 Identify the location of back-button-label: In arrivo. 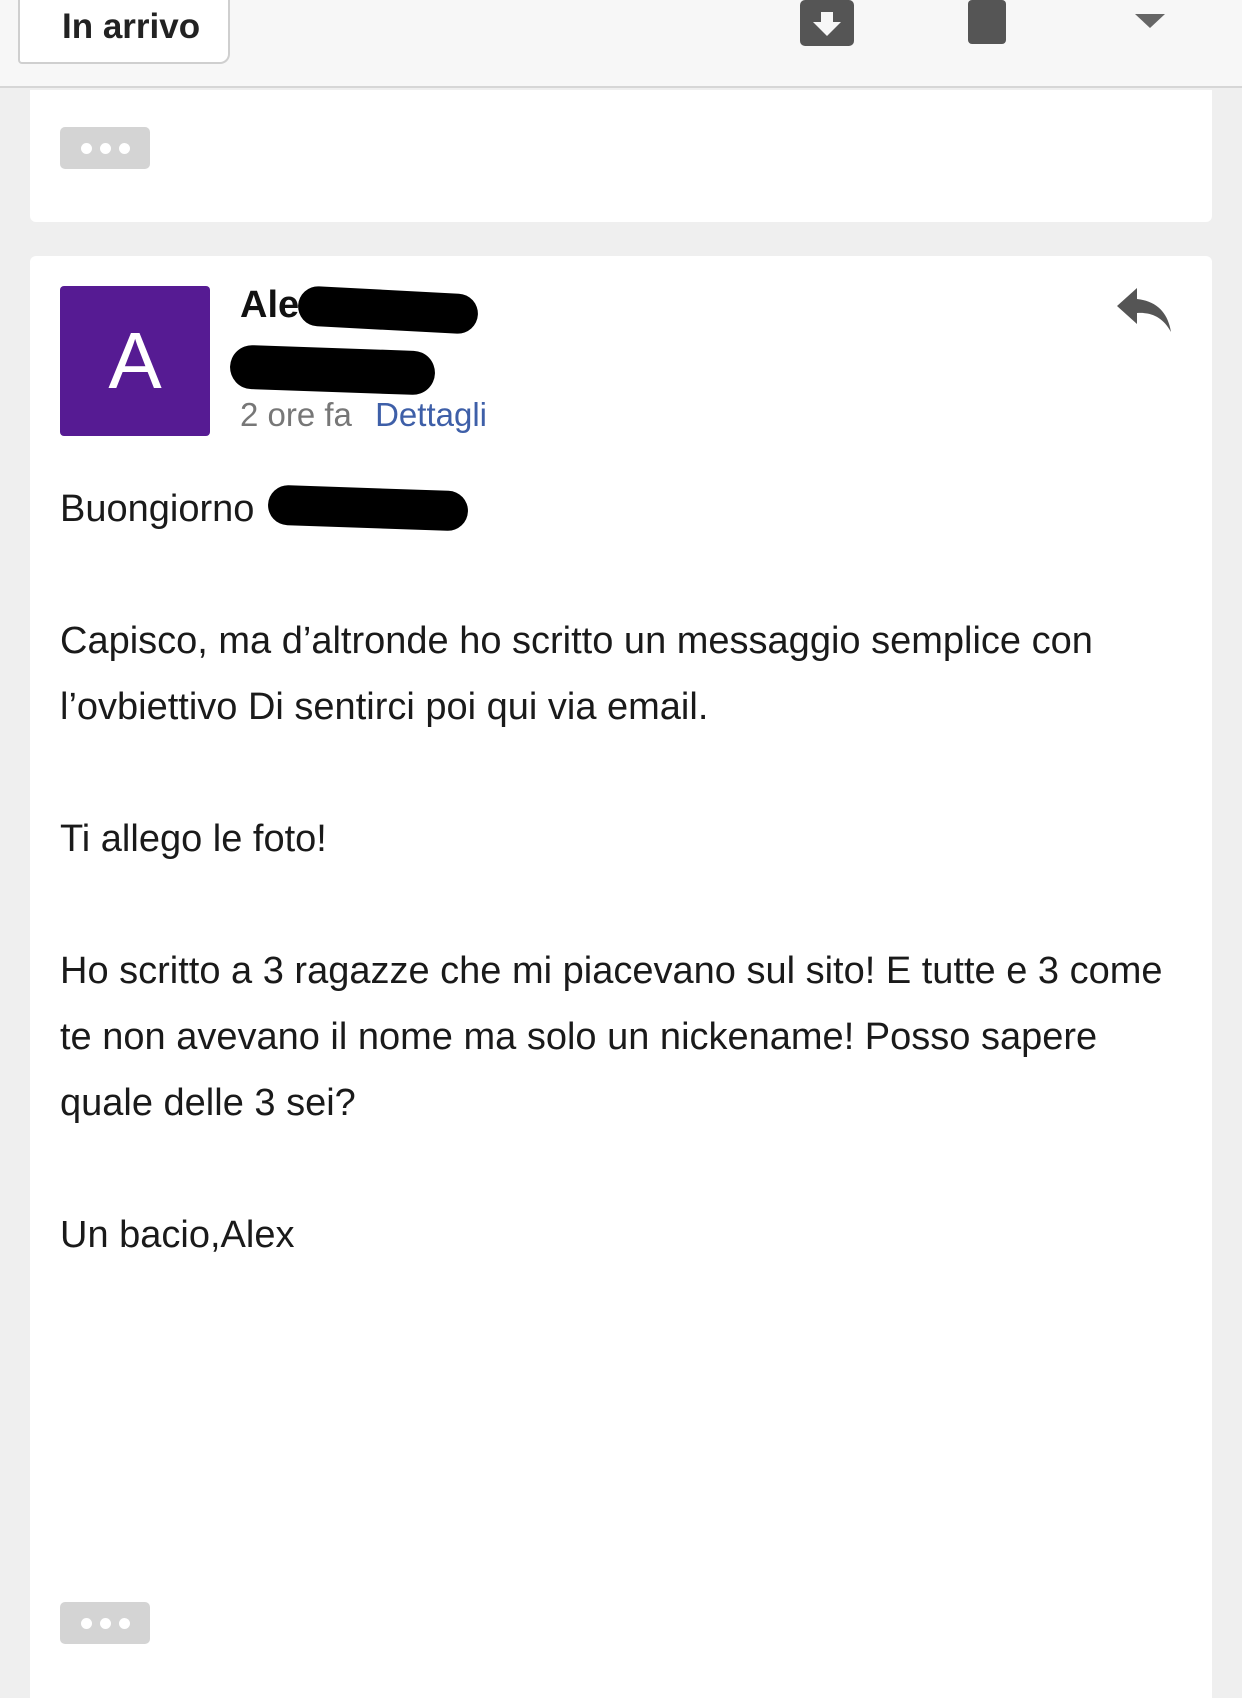
(131, 26).